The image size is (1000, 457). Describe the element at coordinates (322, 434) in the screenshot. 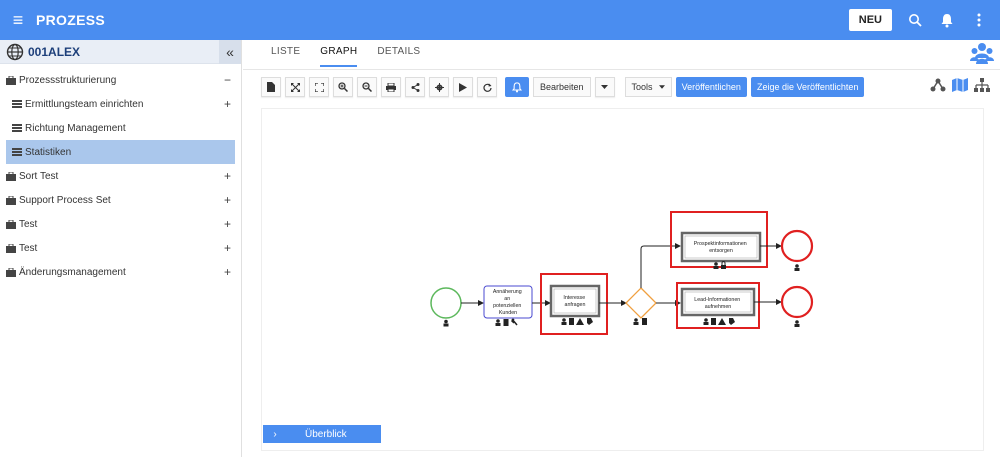

I see `overview-panel-toggle: › Überblick` at that location.